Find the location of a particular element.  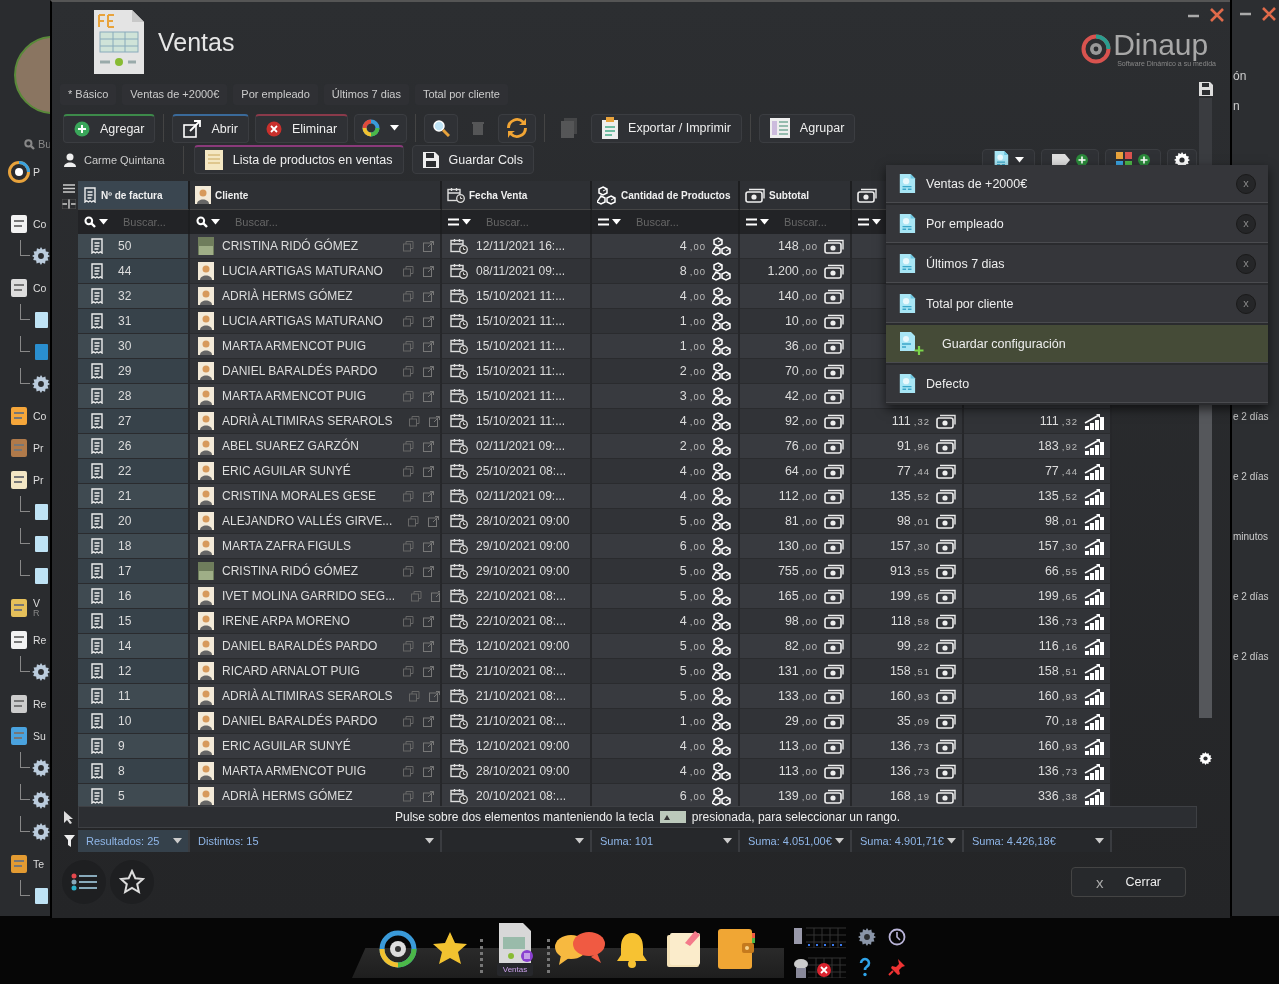

view-tab: Ventas de +2000€ is located at coordinates (175, 94).